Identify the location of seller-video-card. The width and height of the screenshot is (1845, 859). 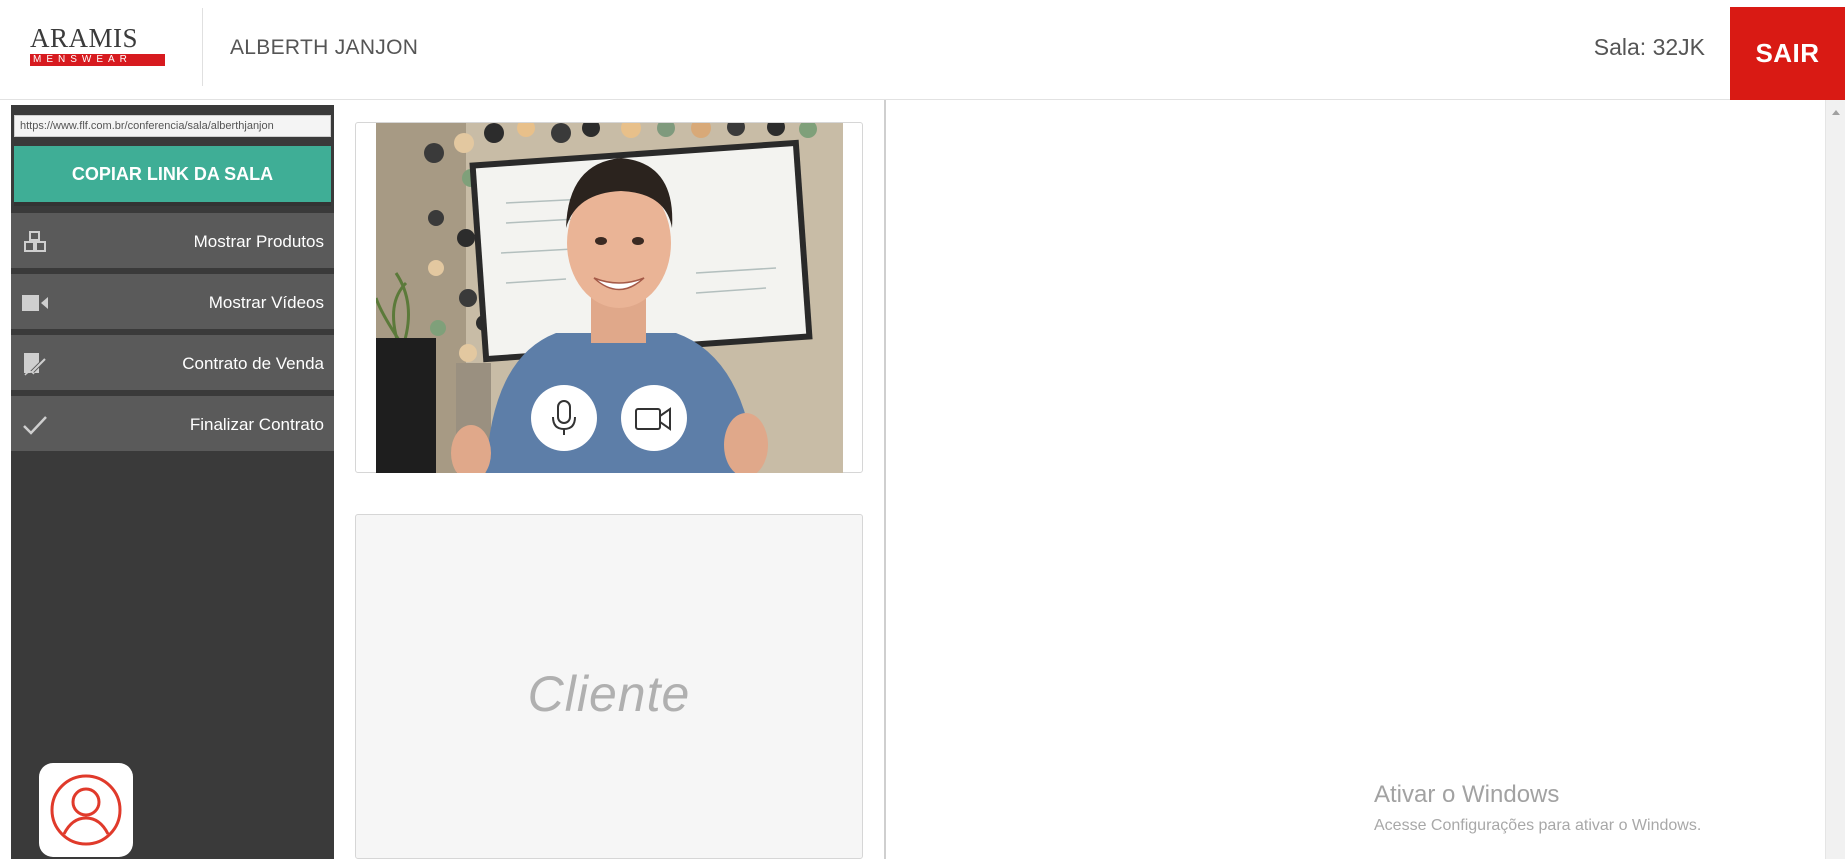
(609, 297).